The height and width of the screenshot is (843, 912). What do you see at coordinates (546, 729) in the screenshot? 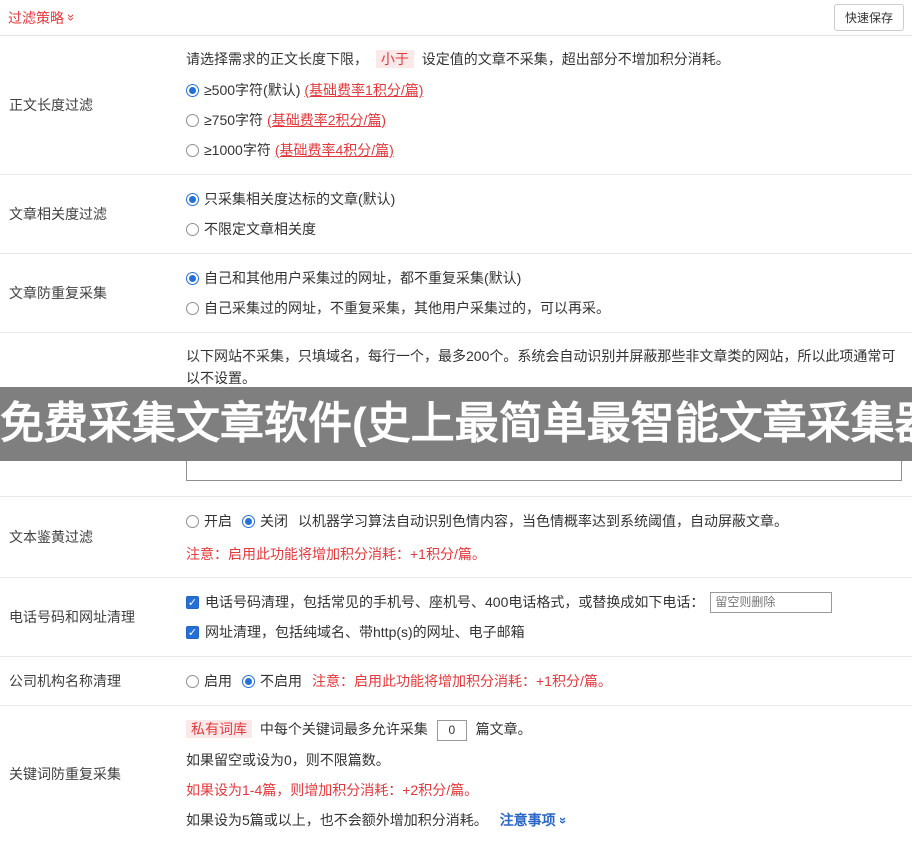
I see `keyword-dedup-line1: 私有词库 中每个关键词最多允许采集 篇文章。` at bounding box center [546, 729].